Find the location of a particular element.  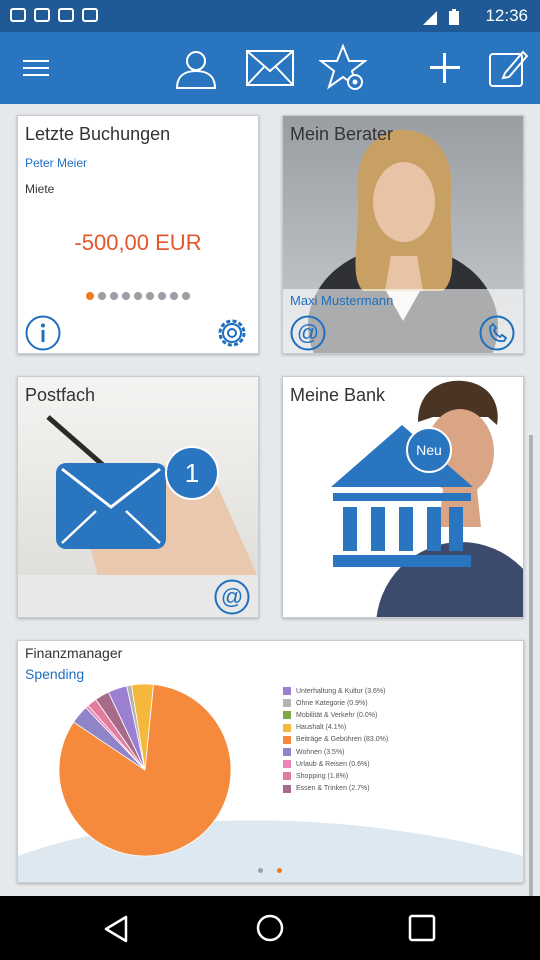

my-bank-card: Meine Bank Neu is located at coordinates (403, 497).